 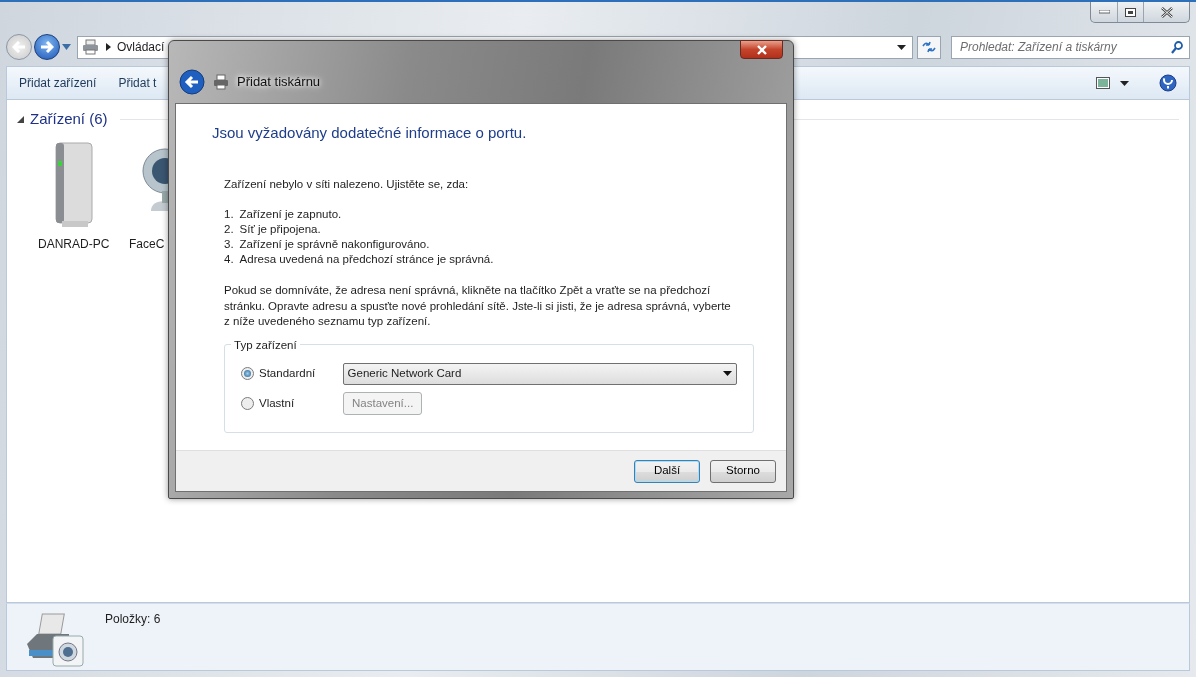 I want to click on minimize-icon, so click(x=1104, y=12).